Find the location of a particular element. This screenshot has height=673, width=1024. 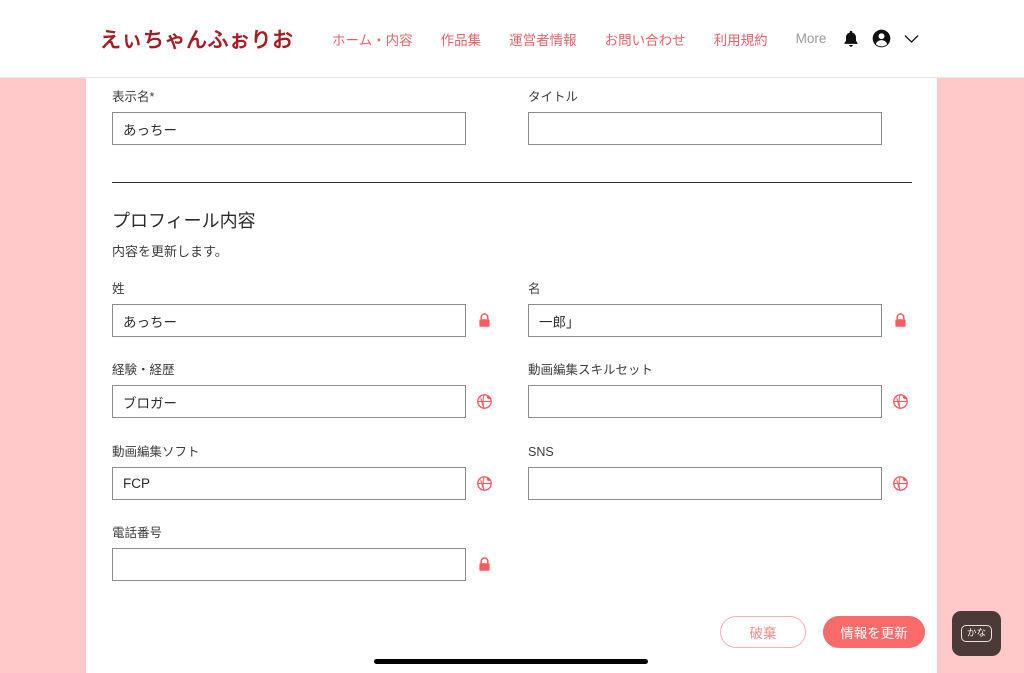

input-row-first-name is located at coordinates (718, 320).